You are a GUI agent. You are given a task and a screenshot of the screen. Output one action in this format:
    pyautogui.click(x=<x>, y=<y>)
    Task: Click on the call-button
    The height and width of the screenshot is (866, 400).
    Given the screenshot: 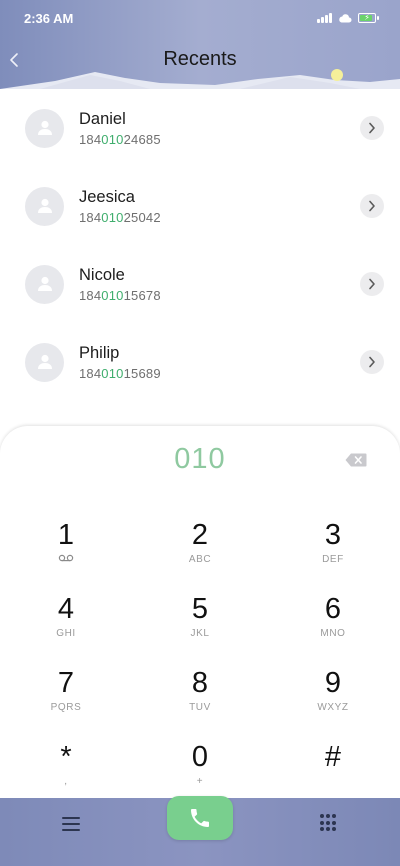 What is the action you would take?
    pyautogui.click(x=200, y=818)
    